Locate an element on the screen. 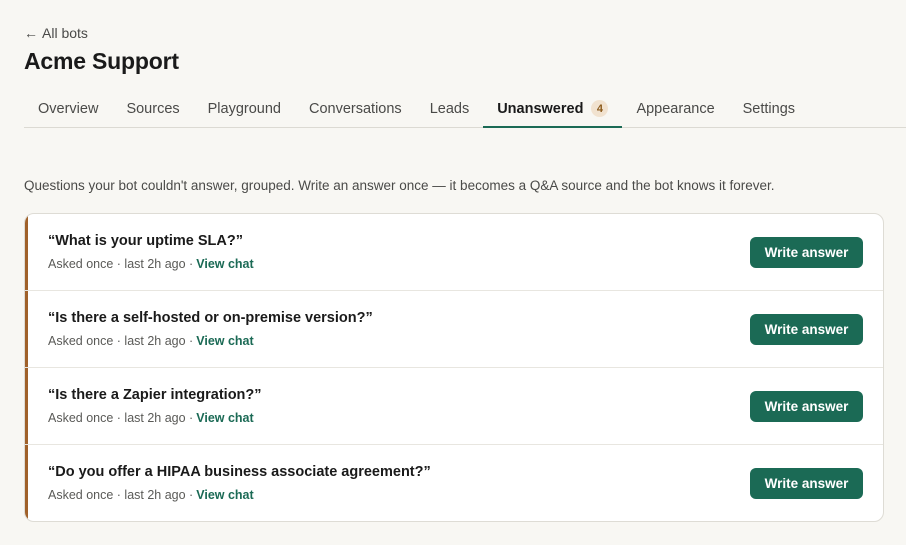 This screenshot has width=906, height=545. back-to-all-bots-link: ← All bots is located at coordinates (56, 33).